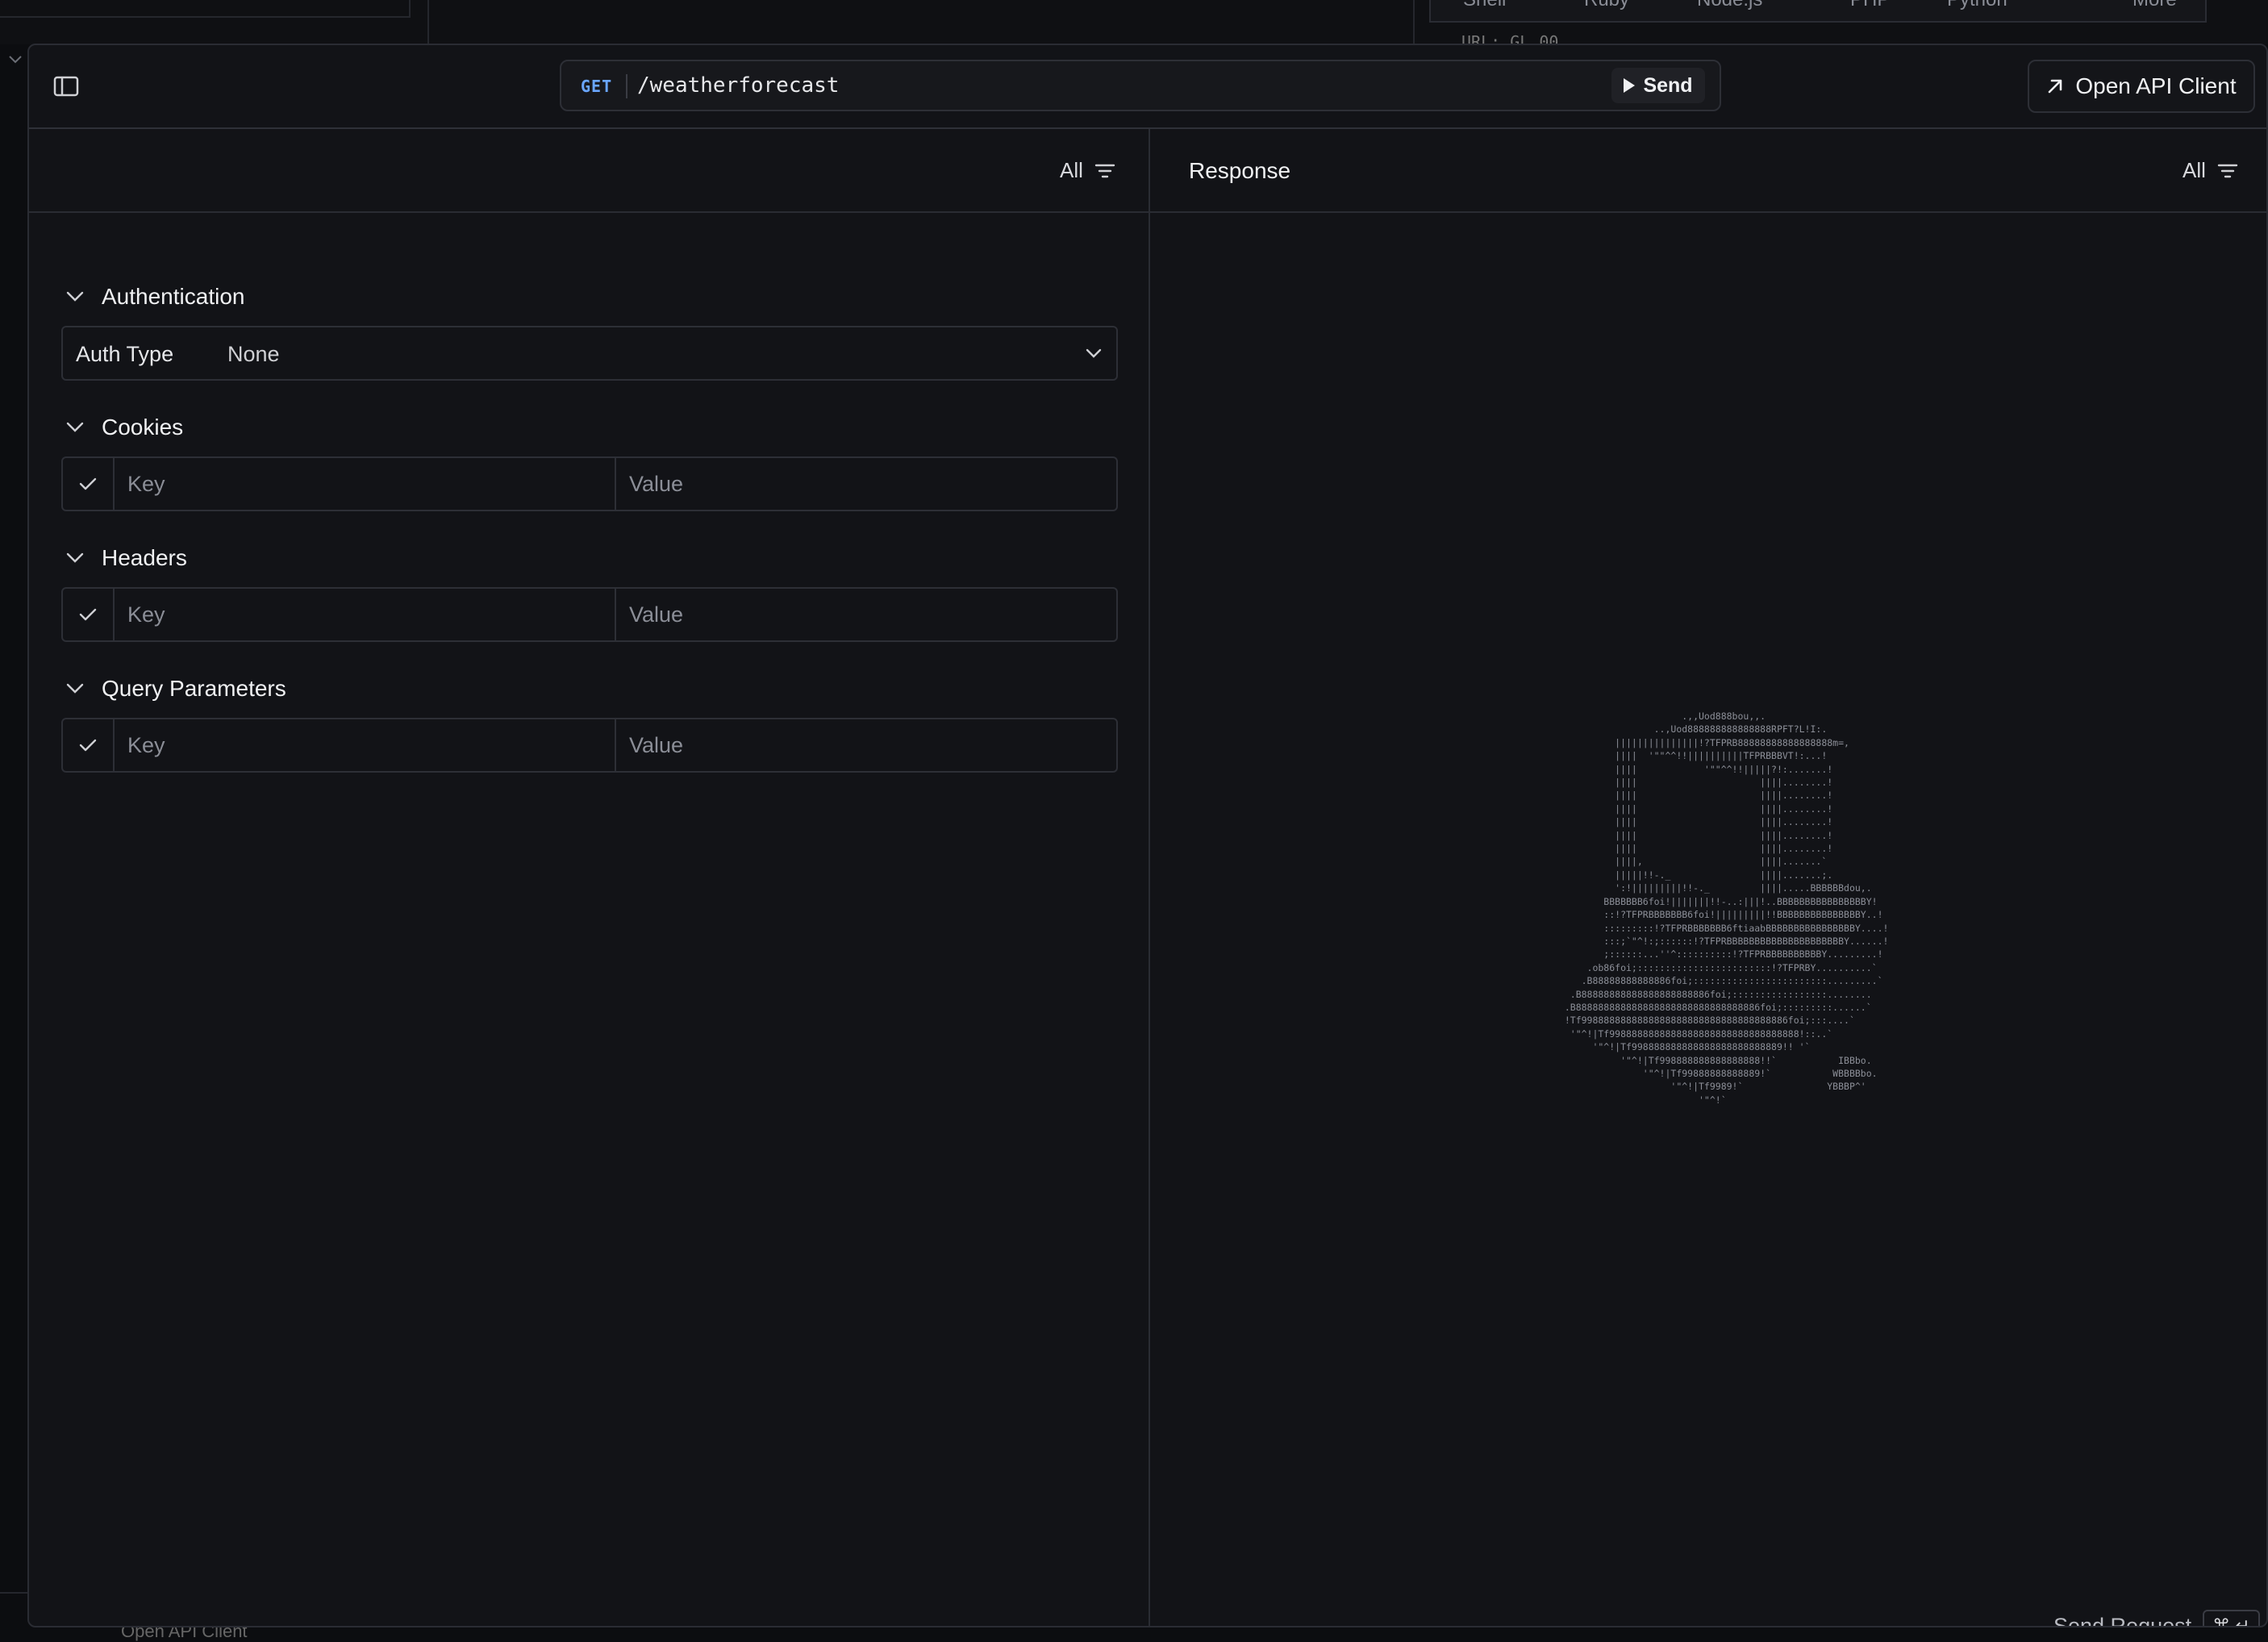 The image size is (2268, 1642). What do you see at coordinates (1071, 170) in the screenshot?
I see `request-filter-label: All` at bounding box center [1071, 170].